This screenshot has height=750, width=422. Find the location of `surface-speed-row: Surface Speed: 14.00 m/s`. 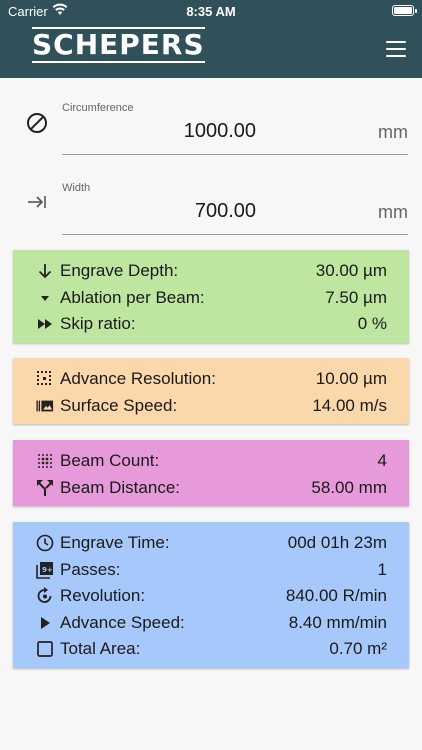

surface-speed-row: Surface Speed: 14.00 m/s is located at coordinates (200, 406).